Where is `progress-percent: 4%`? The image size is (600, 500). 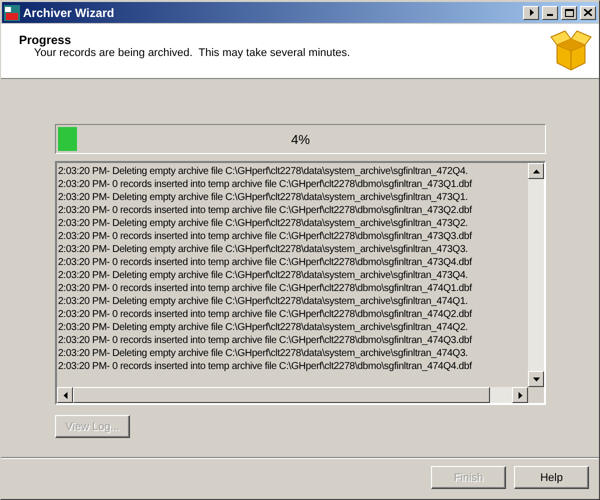
progress-percent: 4% is located at coordinates (300, 139).